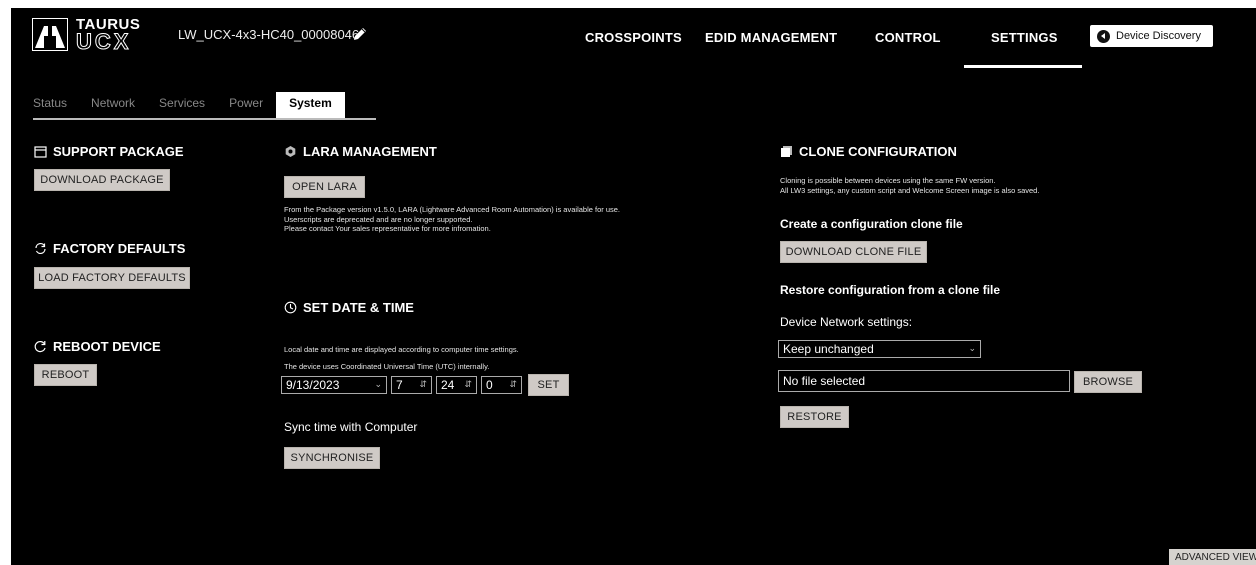 This screenshot has height=565, width=1256. I want to click on tab-services: Services, so click(182, 105).